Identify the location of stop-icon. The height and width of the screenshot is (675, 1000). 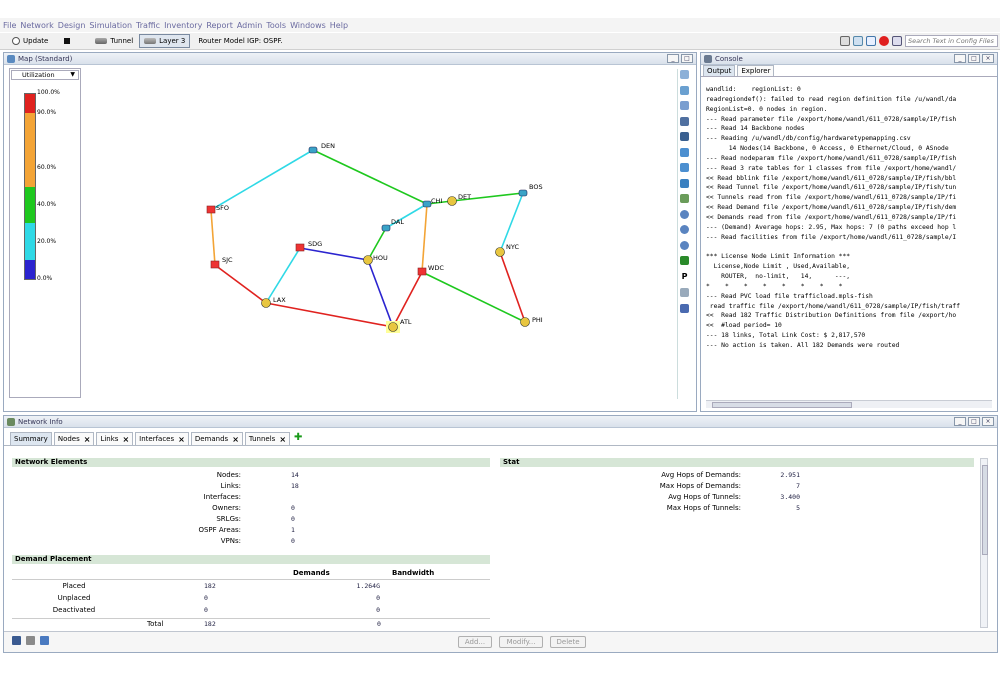
(67, 41).